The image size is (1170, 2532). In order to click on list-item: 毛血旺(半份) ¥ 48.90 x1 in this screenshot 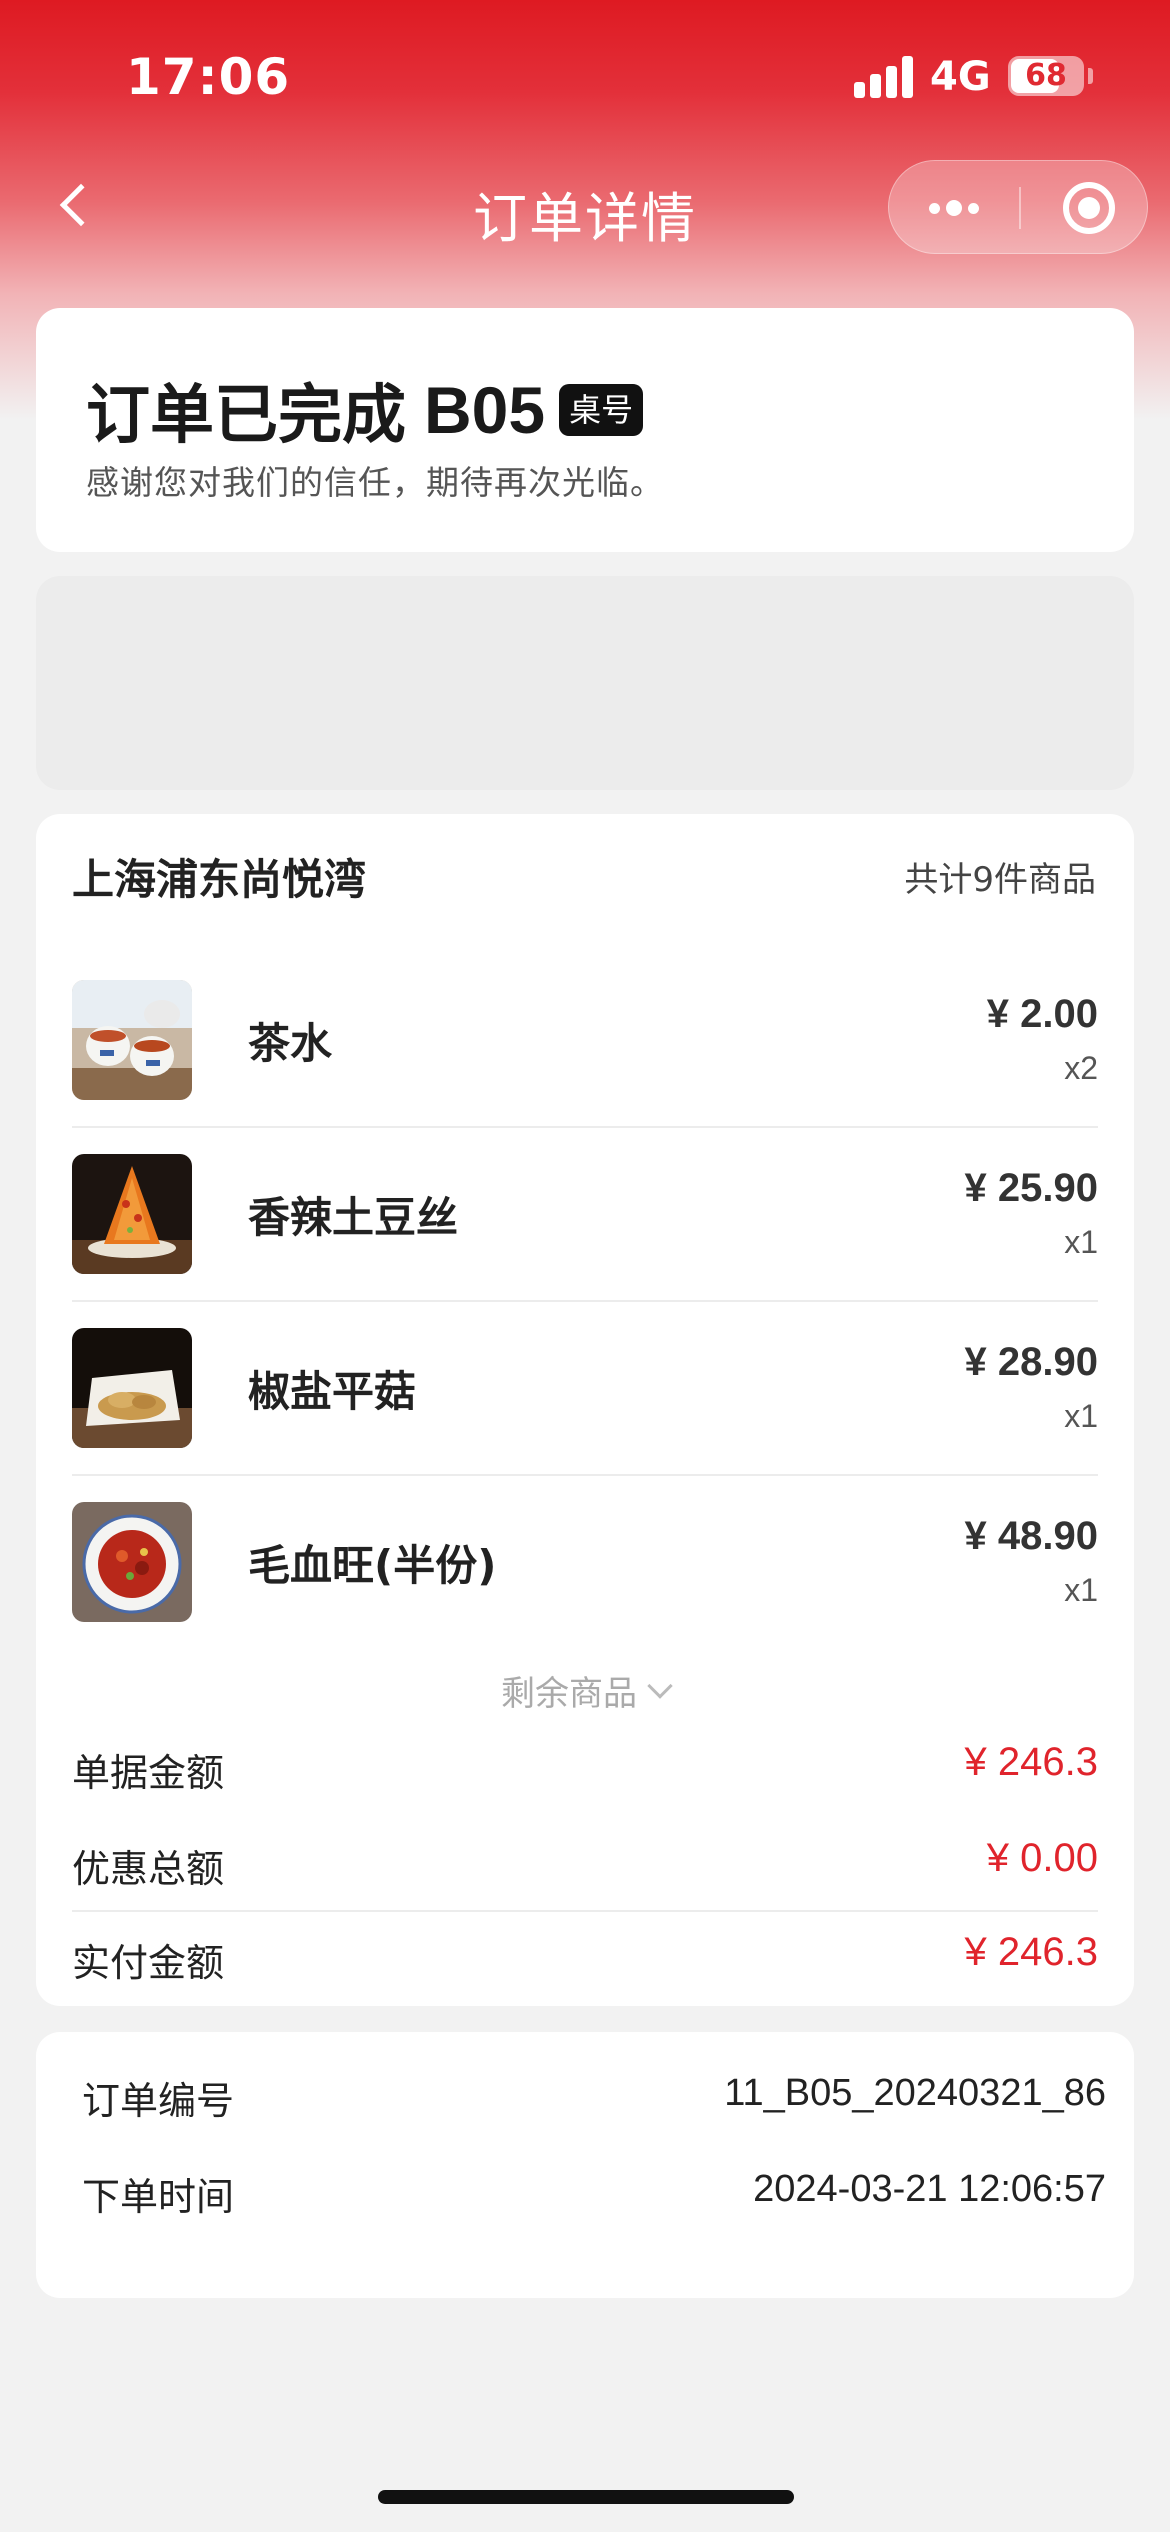, I will do `click(585, 1563)`.